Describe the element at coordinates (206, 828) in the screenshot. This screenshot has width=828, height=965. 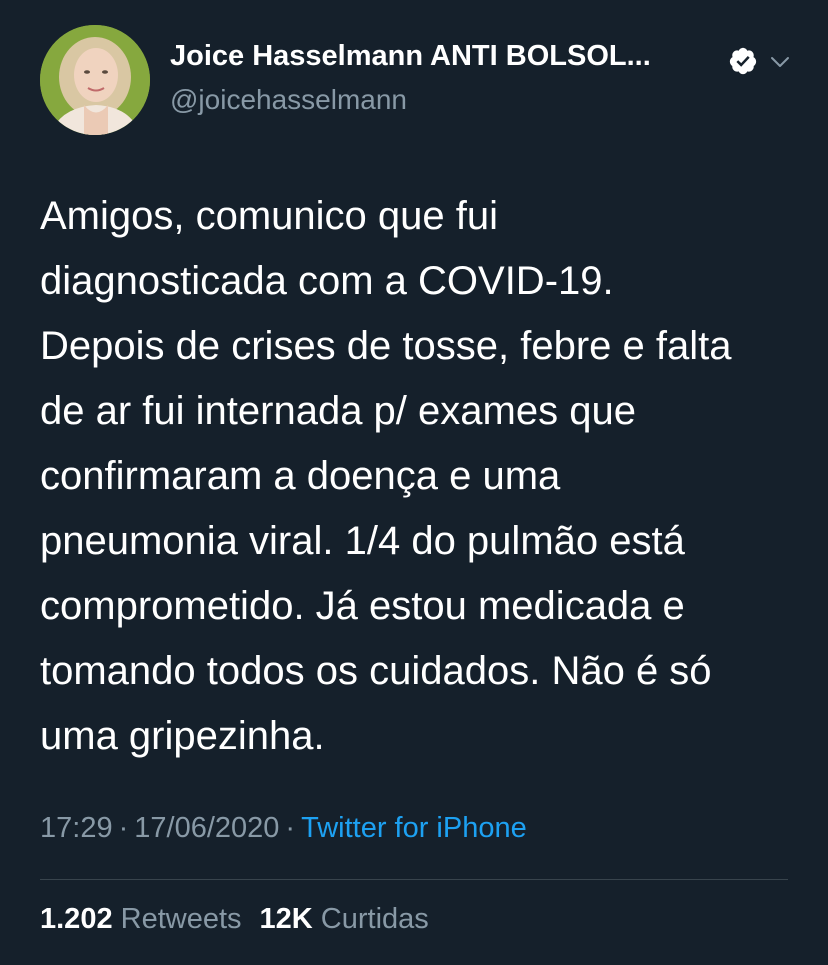
I see `tweet-date: 17/06/2020` at that location.